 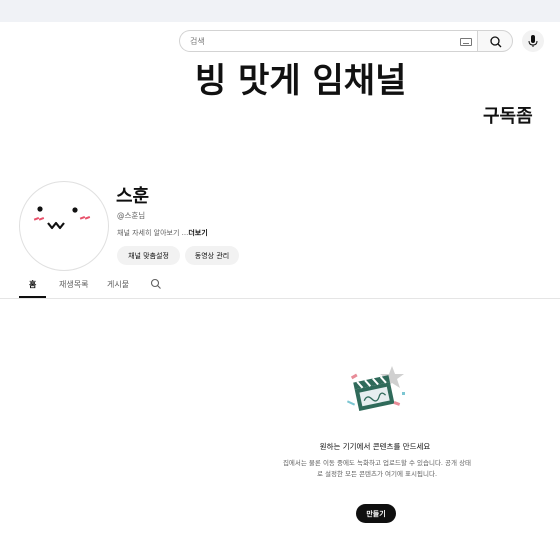 What do you see at coordinates (300, 81) in the screenshot?
I see `banner-text: 빙 맛게 임채널` at bounding box center [300, 81].